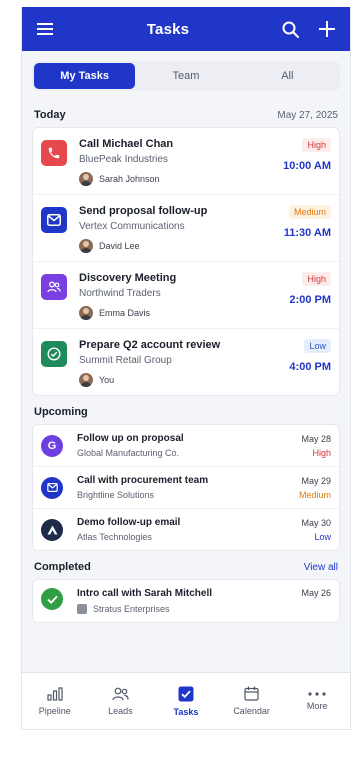 The image size is (360, 760). I want to click on tab-leads: Leads, so click(121, 701).